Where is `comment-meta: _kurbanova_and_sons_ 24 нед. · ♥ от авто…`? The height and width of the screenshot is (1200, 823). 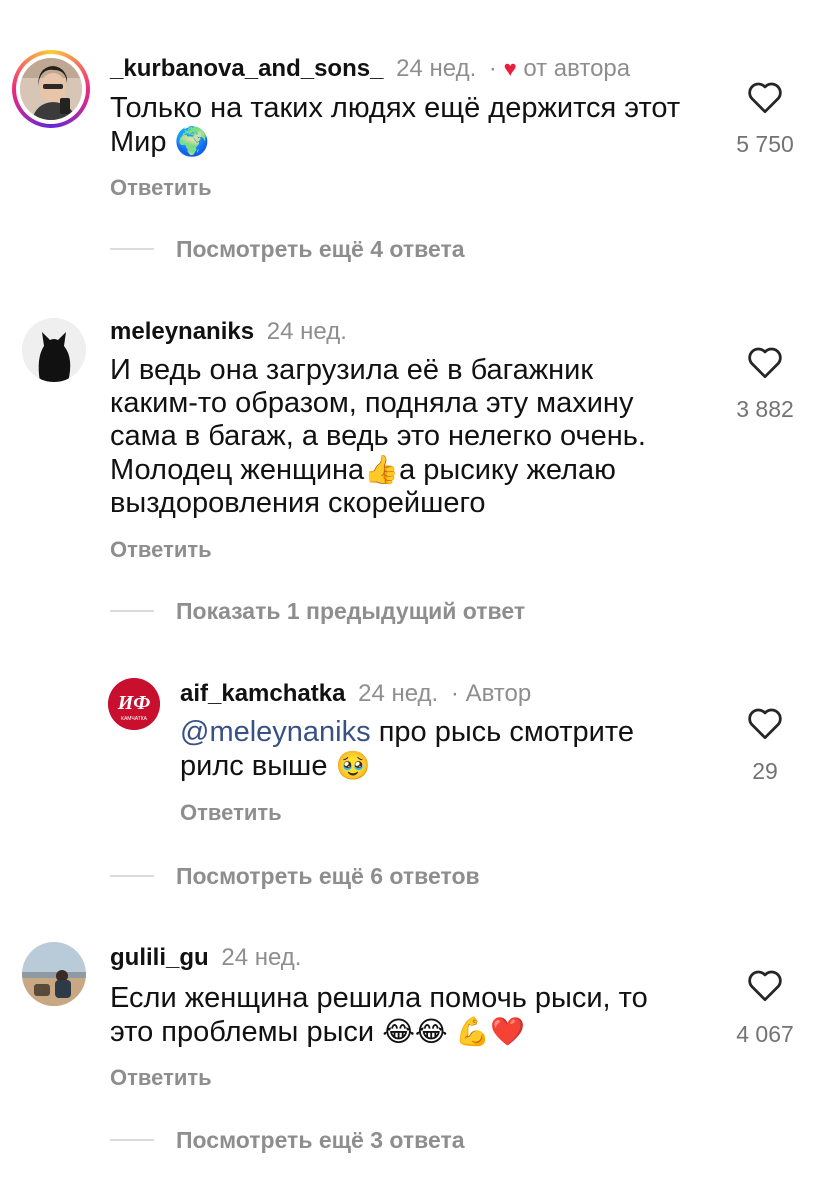 comment-meta: _kurbanova_and_sons_ 24 нед. · ♥ от авто… is located at coordinates (370, 69).